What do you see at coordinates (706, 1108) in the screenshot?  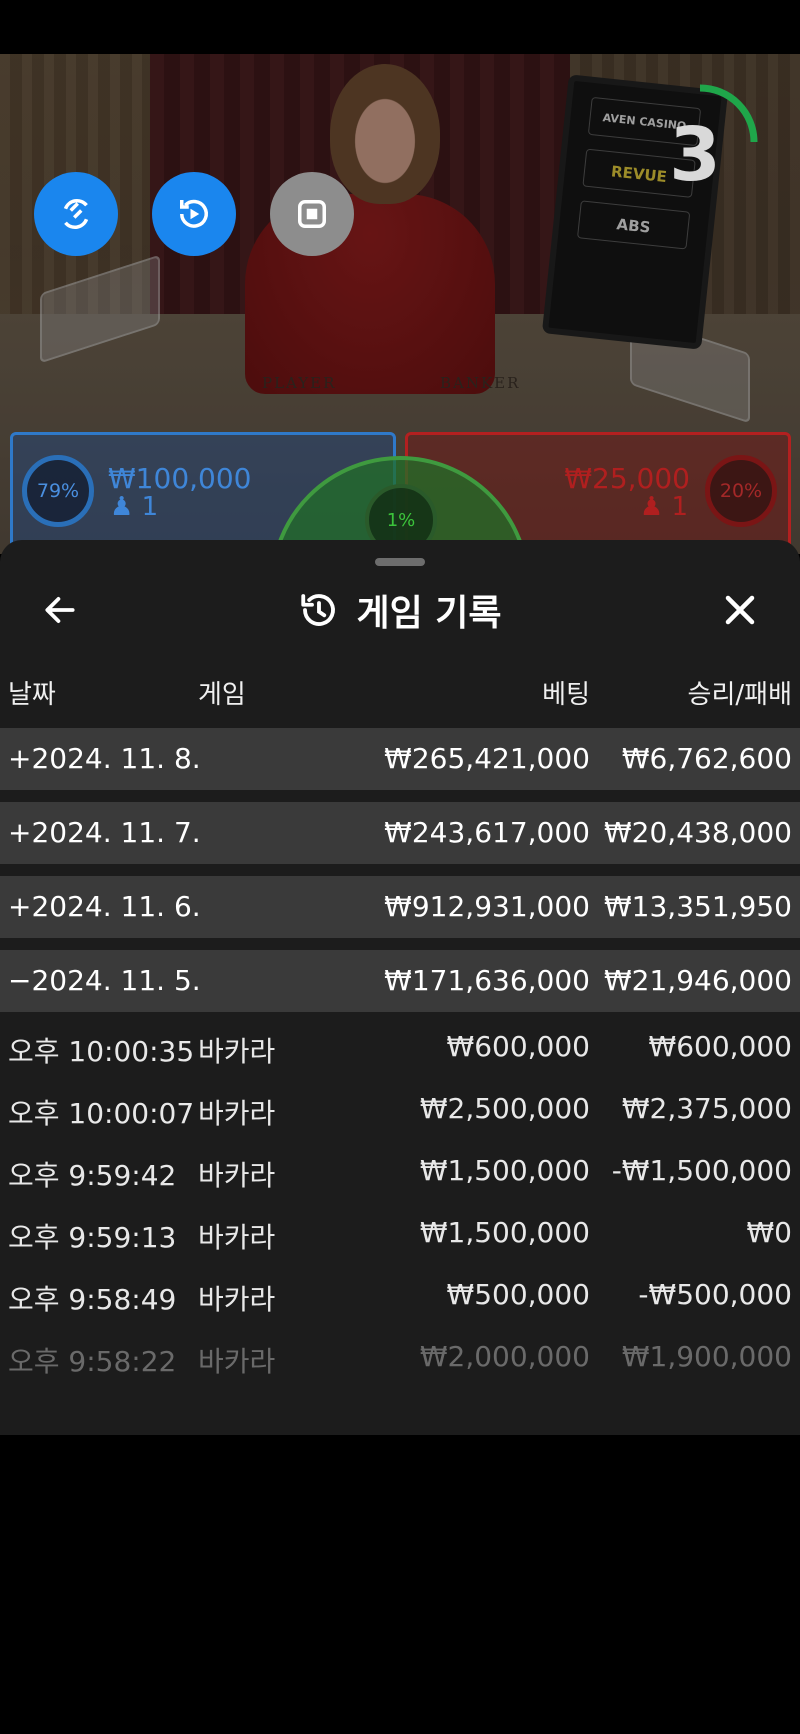 I see `entry-win-loss: ₩2,375,000` at bounding box center [706, 1108].